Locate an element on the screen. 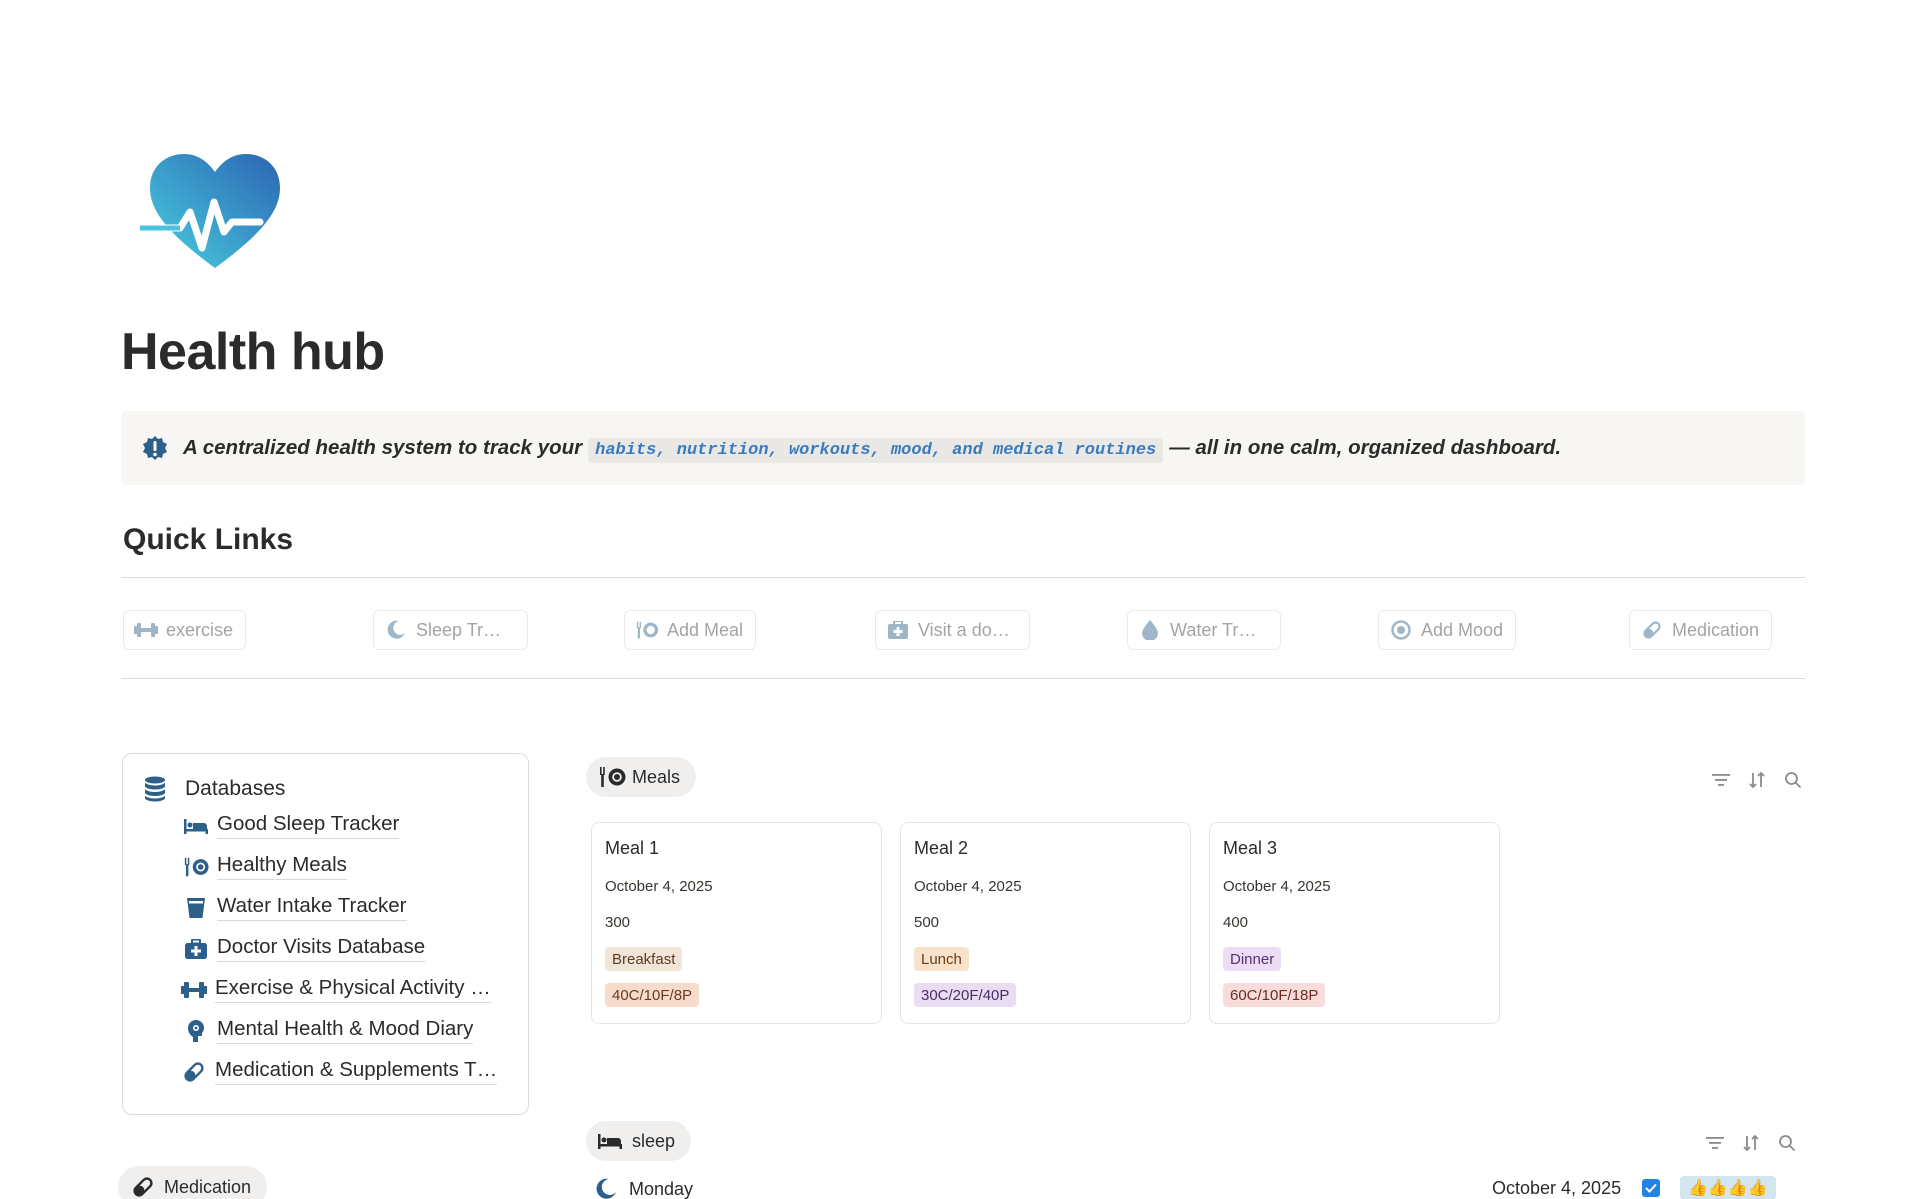  meal-card-calories: 400 is located at coordinates (1236, 922).